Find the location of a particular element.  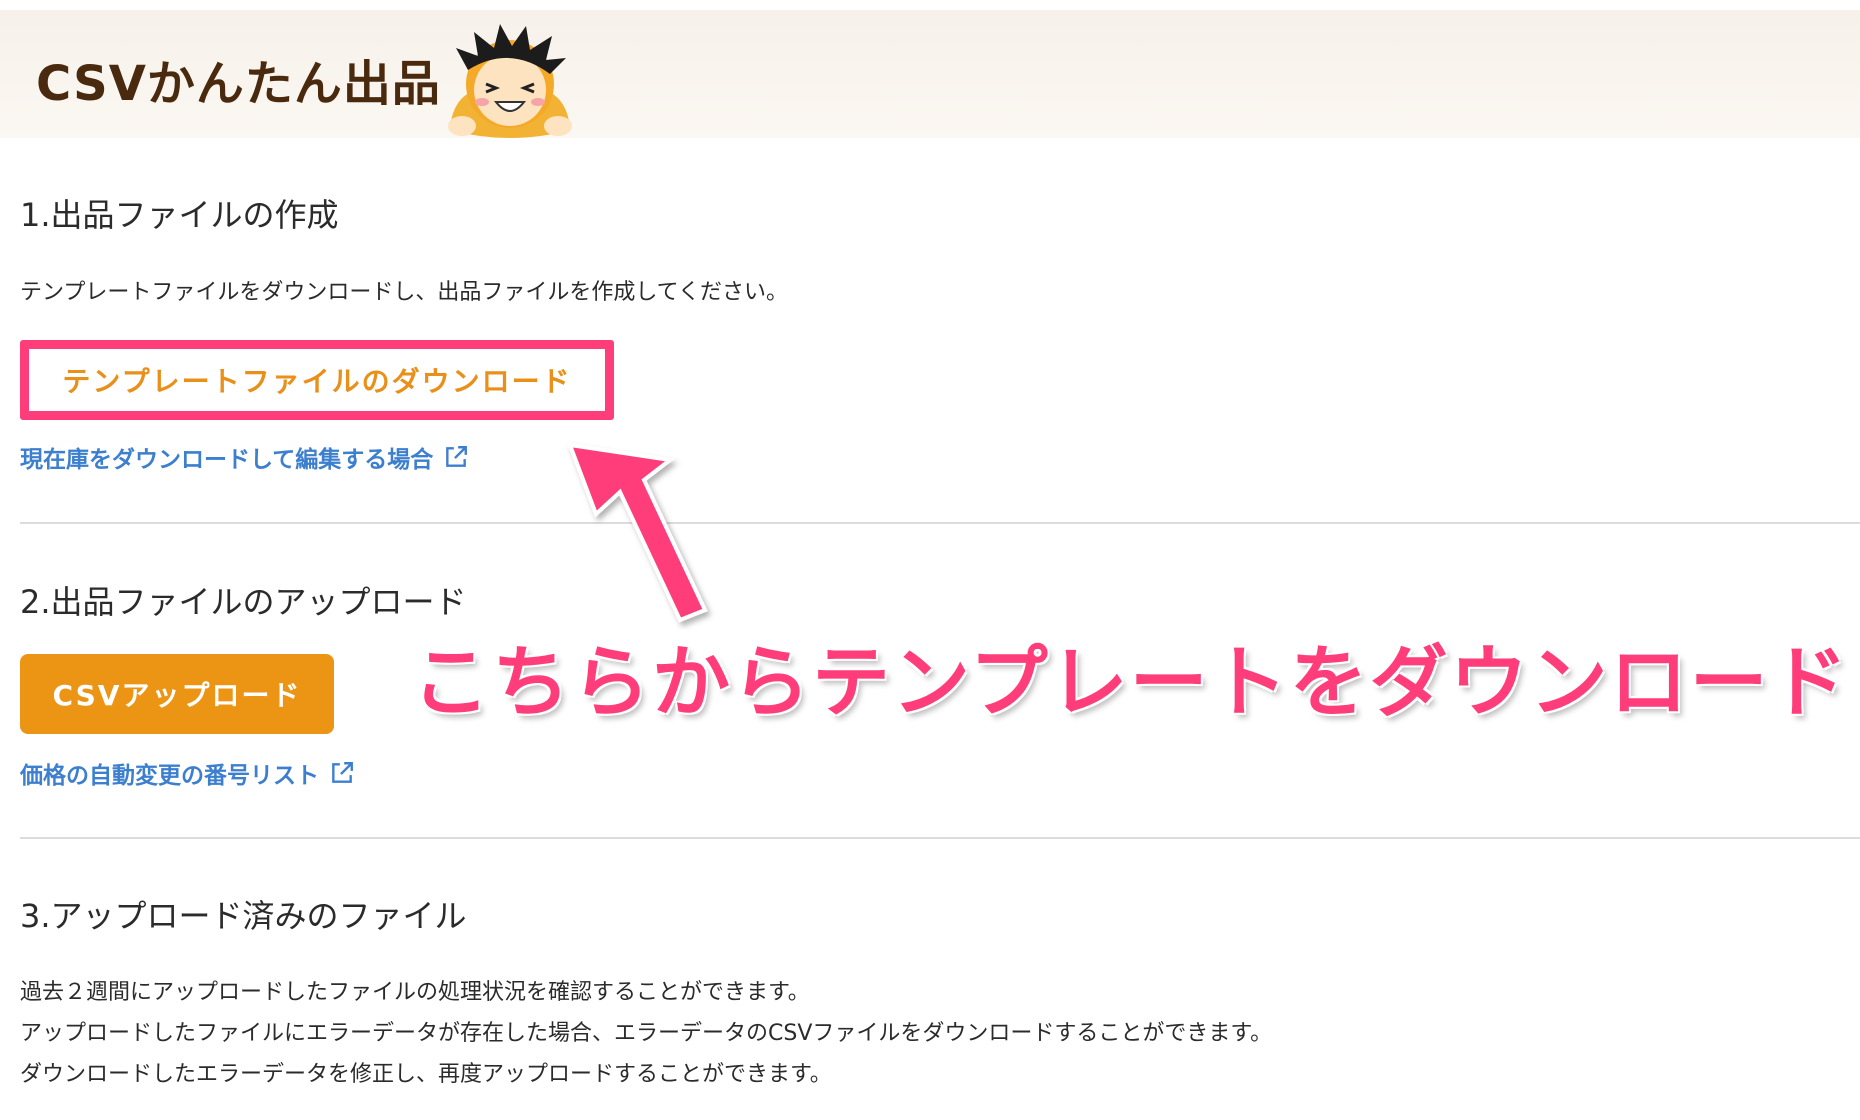

page-title: CSVかんたん出品 is located at coordinates (238, 84).